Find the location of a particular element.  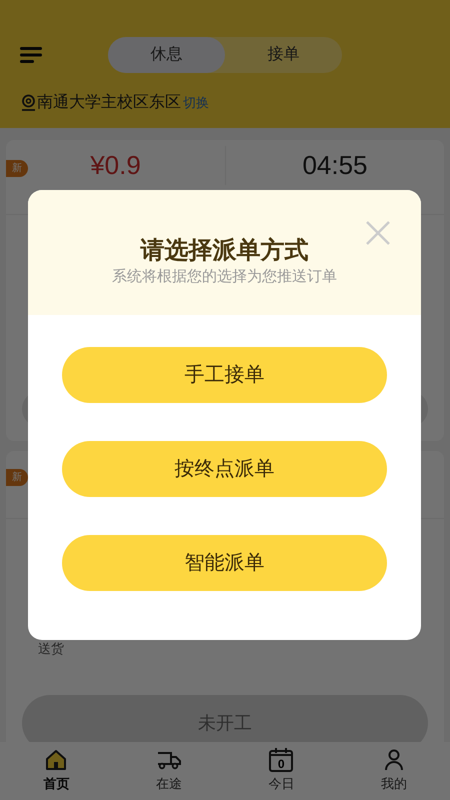

truck-icon is located at coordinates (168, 760).